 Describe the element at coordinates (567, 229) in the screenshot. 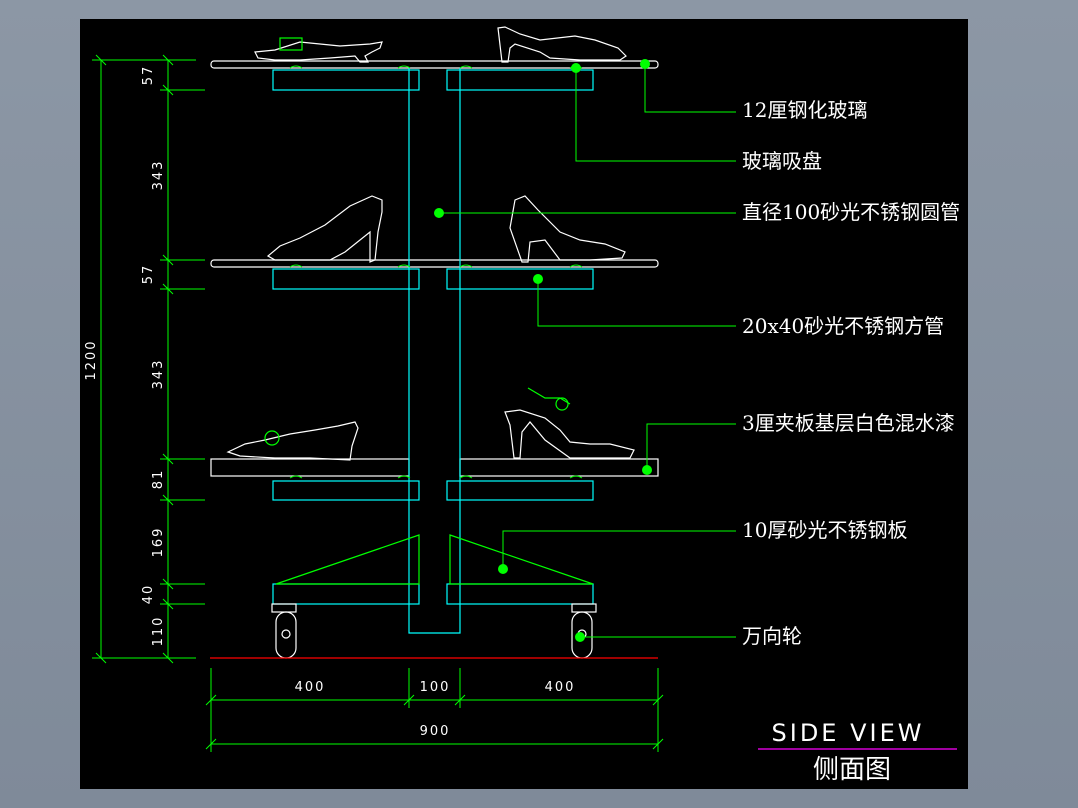

I see `shoe-middle-right` at that location.